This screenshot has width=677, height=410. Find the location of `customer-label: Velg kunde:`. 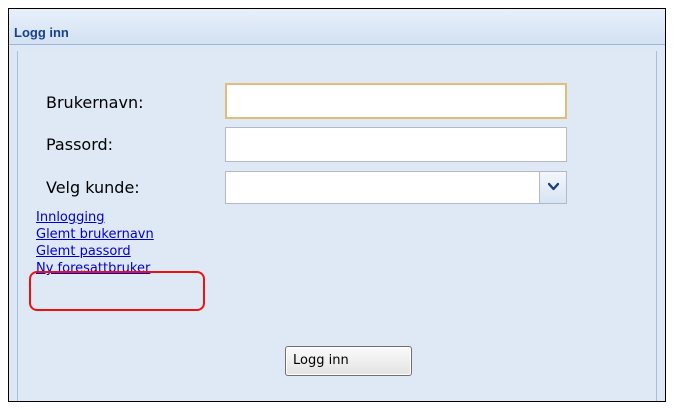

customer-label: Velg kunde: is located at coordinates (93, 187).